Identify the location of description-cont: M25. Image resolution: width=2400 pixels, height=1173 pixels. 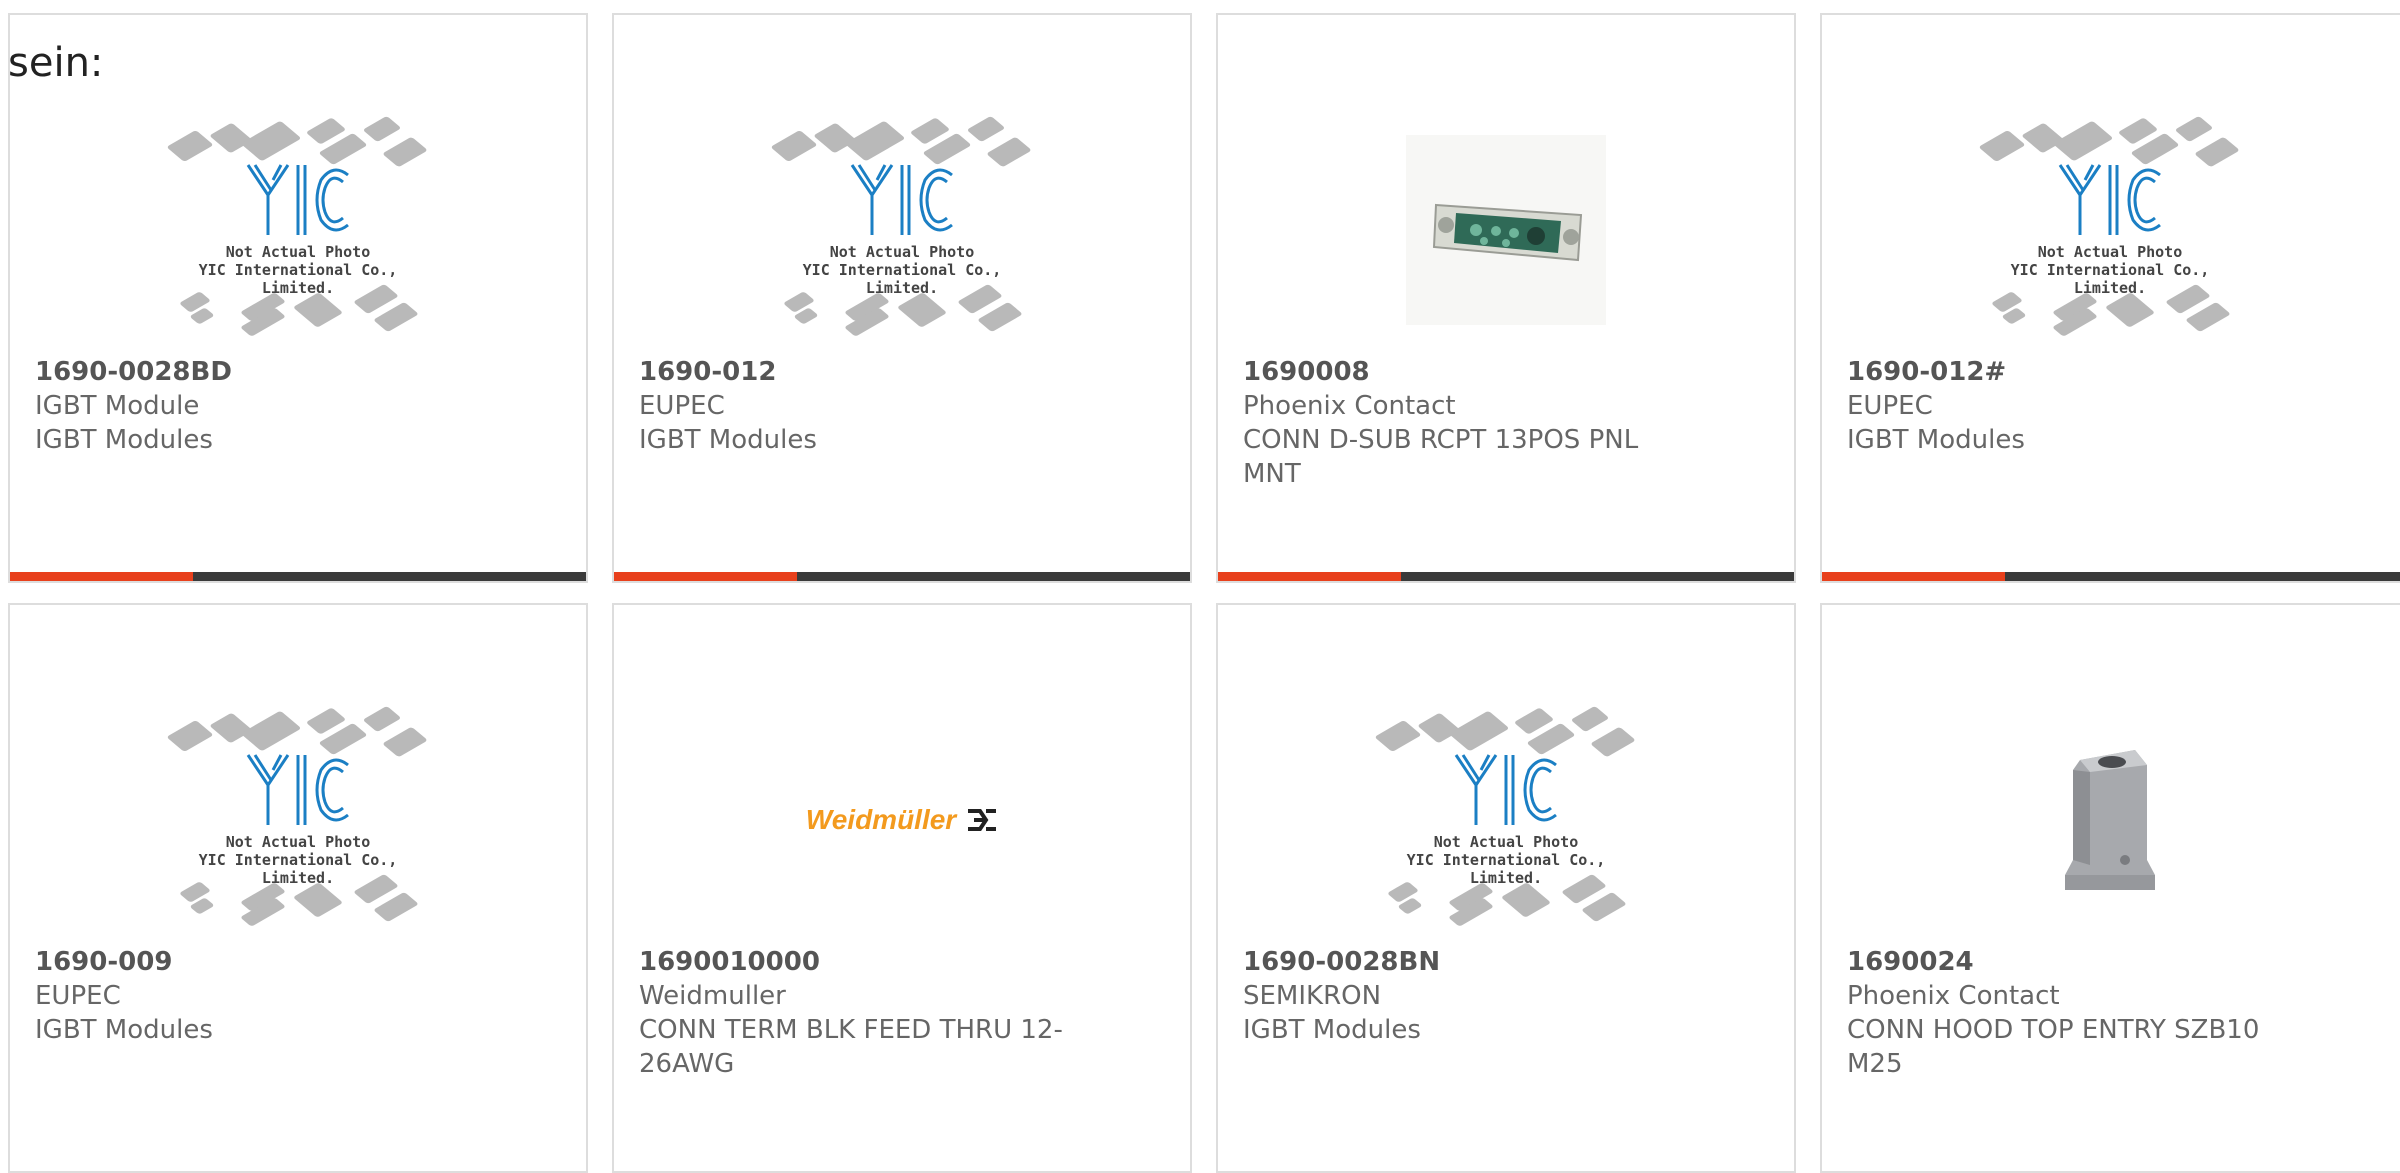
(1875, 1064).